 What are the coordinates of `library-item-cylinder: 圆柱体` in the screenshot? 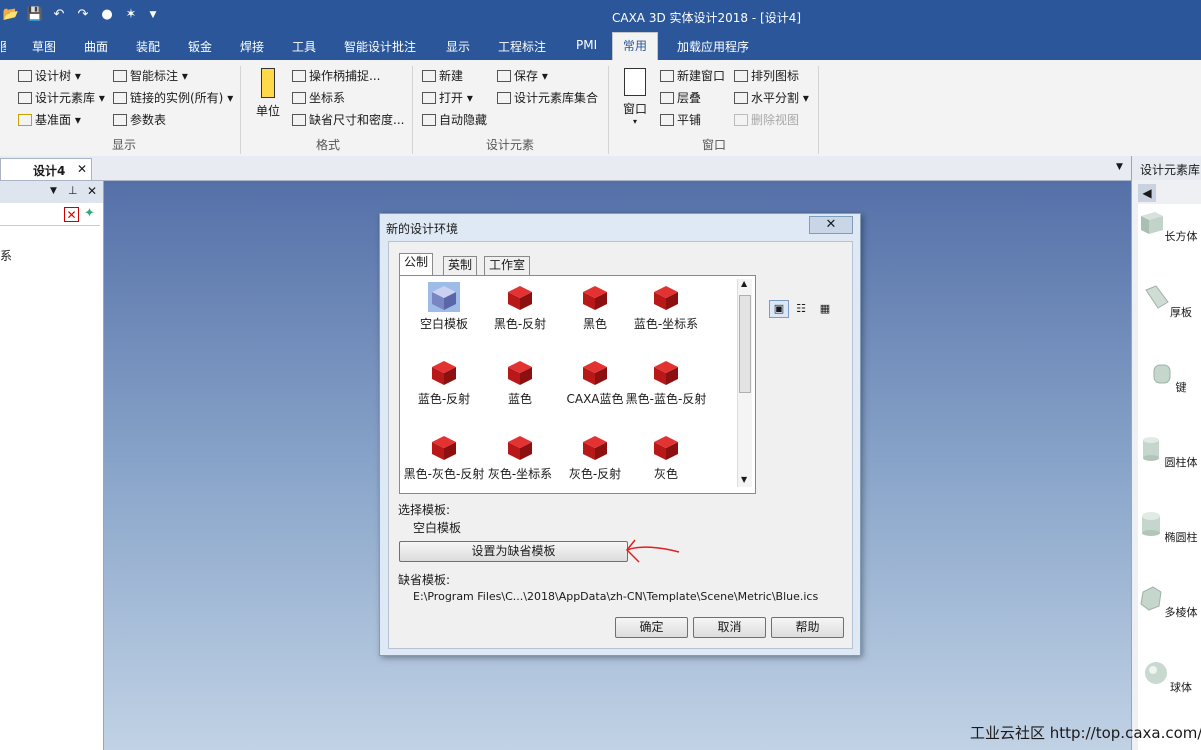 It's located at (1166, 452).